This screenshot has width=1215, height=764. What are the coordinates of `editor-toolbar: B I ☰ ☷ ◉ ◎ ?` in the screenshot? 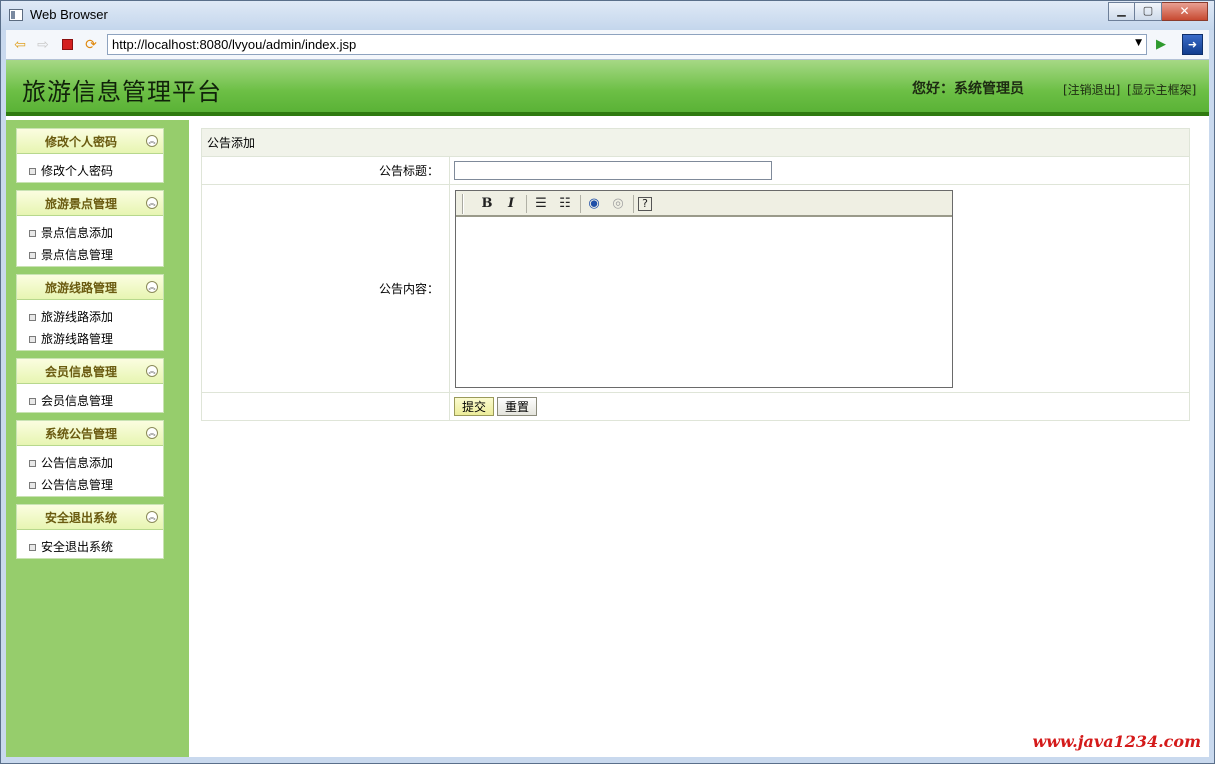 It's located at (704, 203).